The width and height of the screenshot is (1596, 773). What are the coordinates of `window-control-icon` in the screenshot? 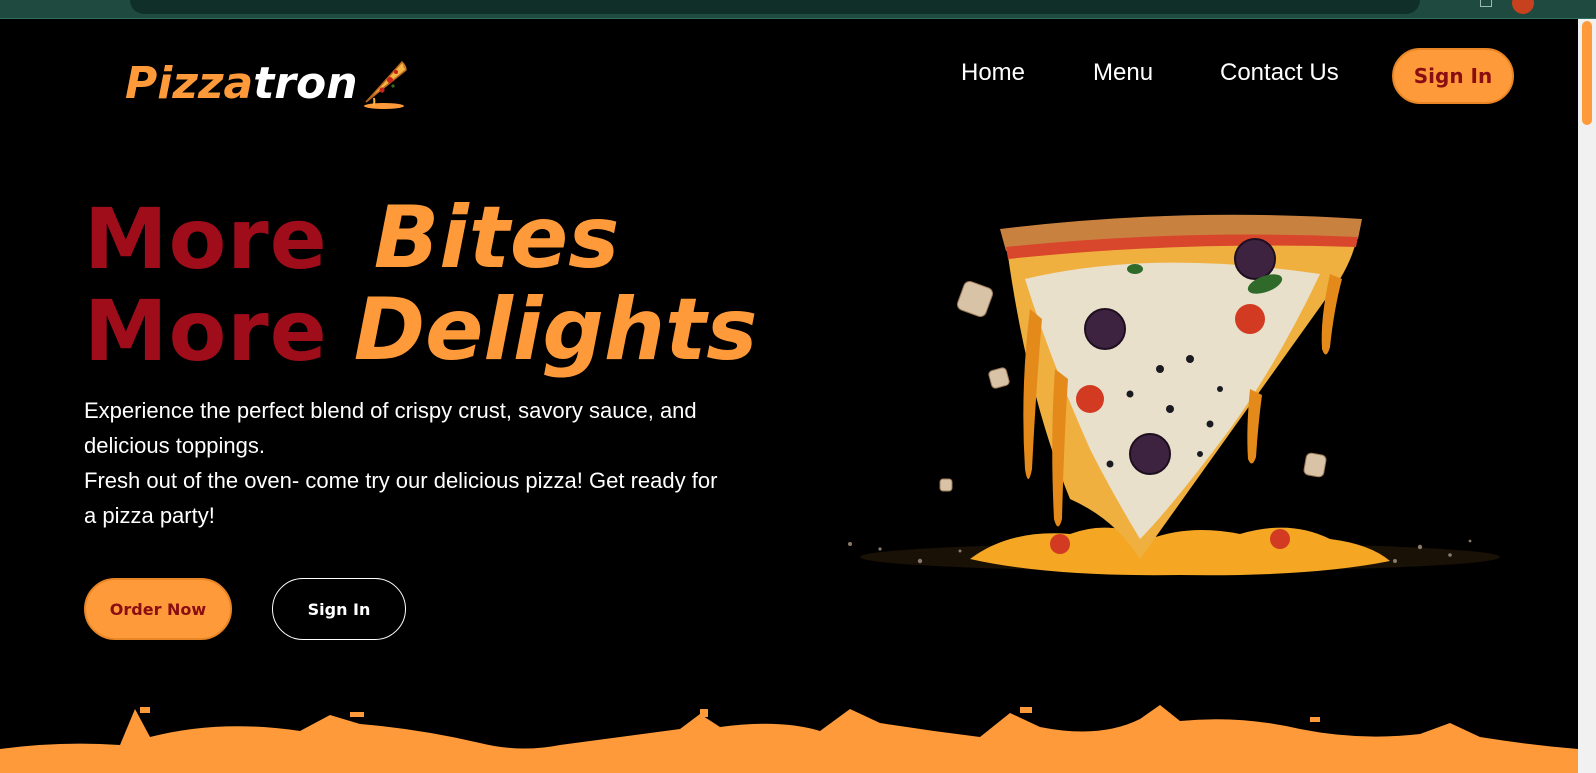 It's located at (1486, 3).